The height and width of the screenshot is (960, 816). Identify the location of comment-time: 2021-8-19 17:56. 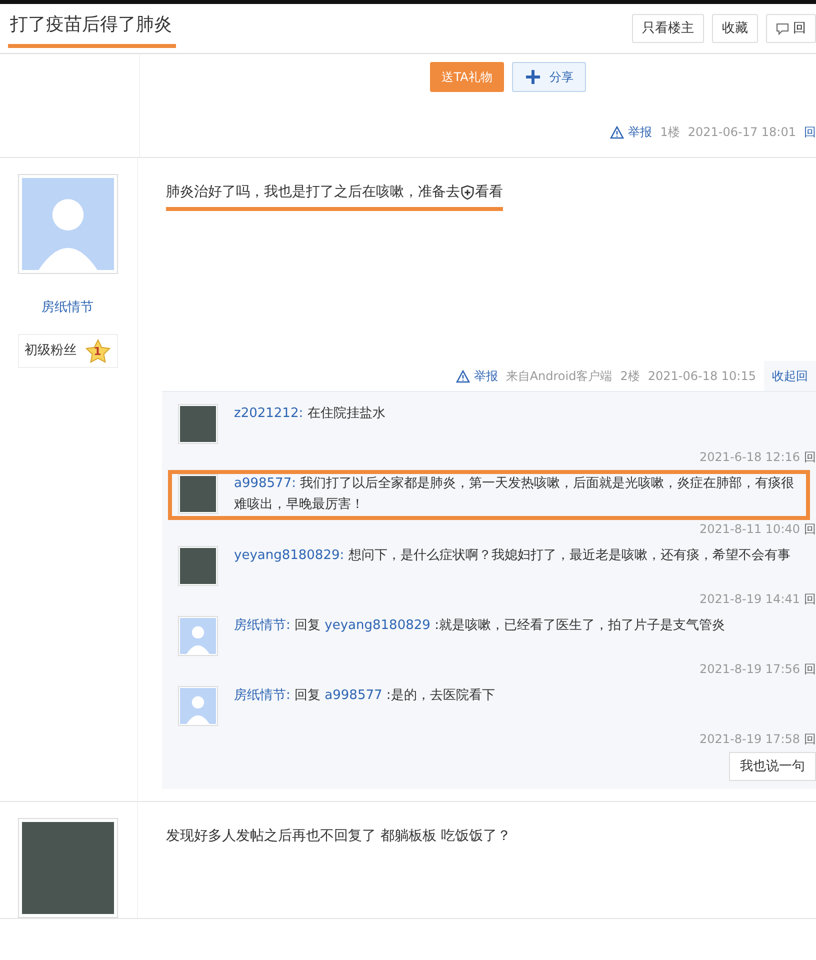
(750, 669).